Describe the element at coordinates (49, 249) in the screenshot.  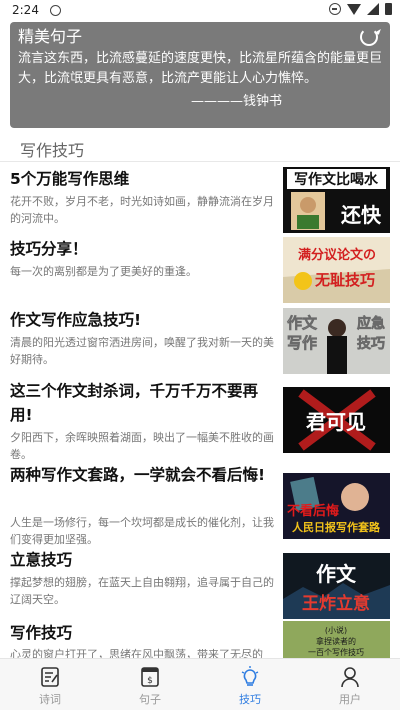
I see `article-title: 技巧分享！` at that location.